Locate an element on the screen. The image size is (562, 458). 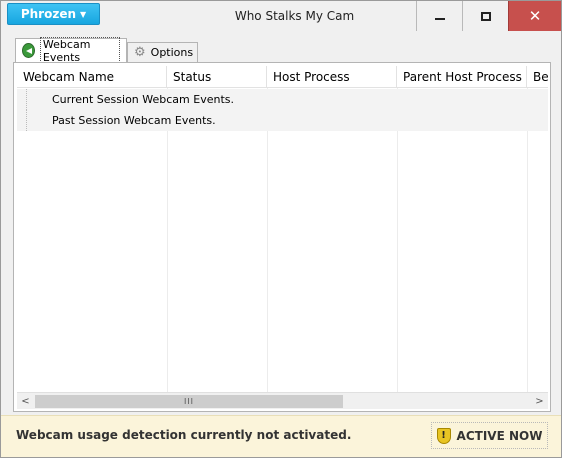
scrollbar-thumb: III is located at coordinates (189, 401).